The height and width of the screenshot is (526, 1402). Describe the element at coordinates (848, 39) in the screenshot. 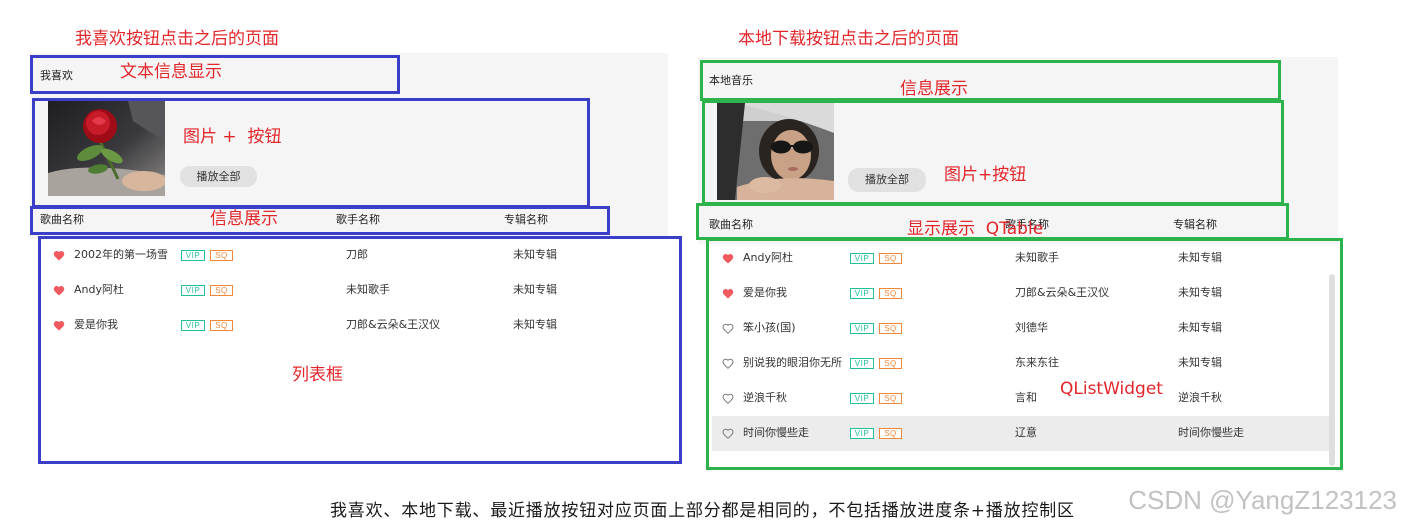

I see `right-annotation-title: 本地下载按钮点击之后的页面` at that location.